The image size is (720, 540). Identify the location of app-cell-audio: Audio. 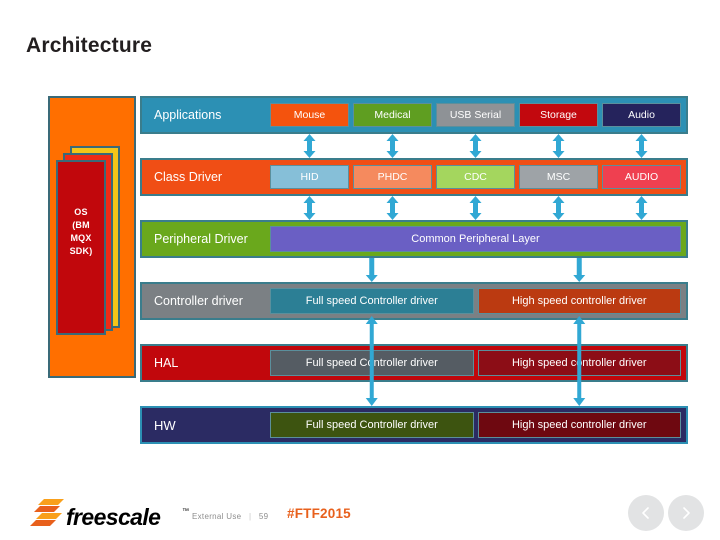
(641, 115).